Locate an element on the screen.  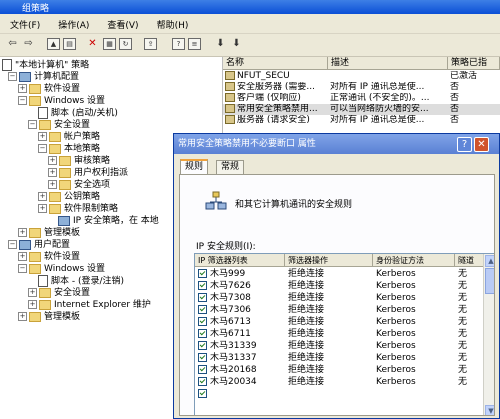
tree-security-options: + 安全选项 is located at coordinates (79, 185).